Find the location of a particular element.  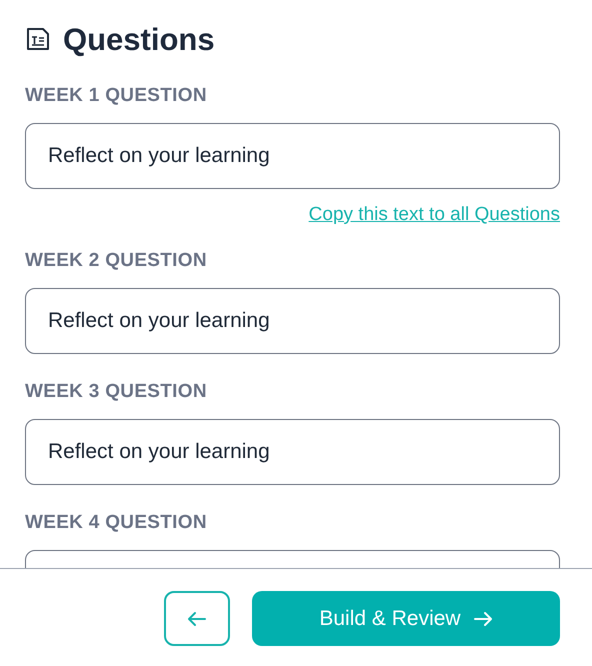

arrow-left-icon is located at coordinates (197, 618).